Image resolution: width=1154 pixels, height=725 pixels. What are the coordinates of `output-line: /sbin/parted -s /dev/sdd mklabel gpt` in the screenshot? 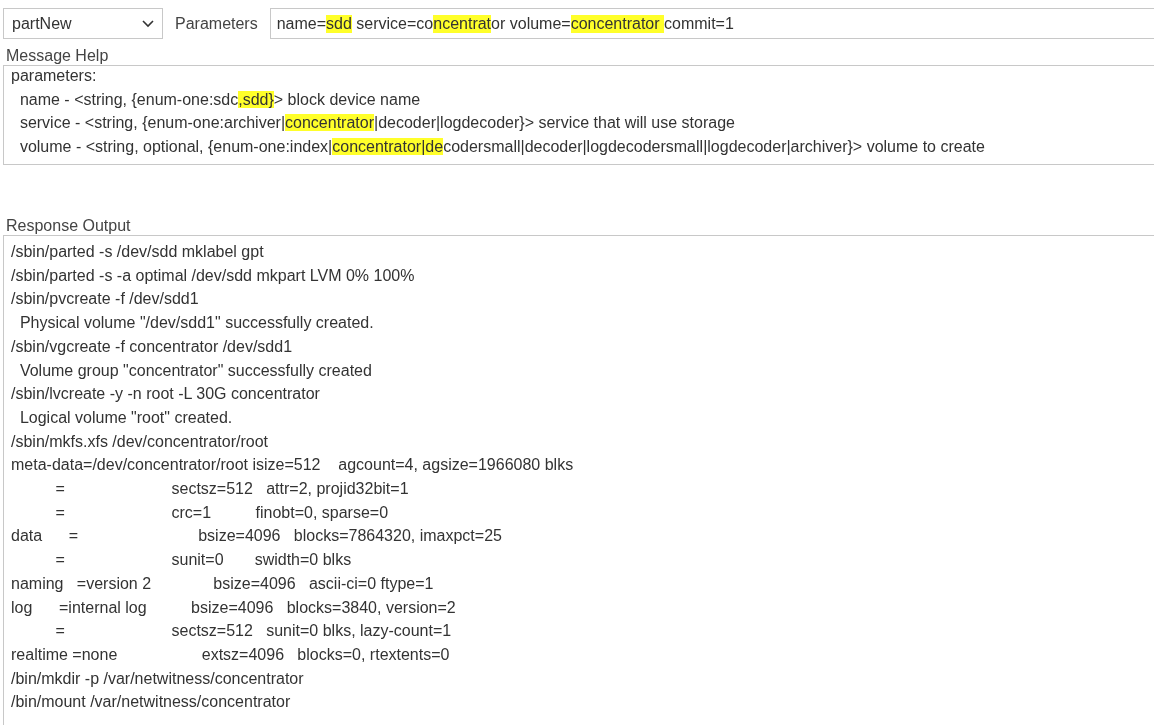 It's located at (138, 252).